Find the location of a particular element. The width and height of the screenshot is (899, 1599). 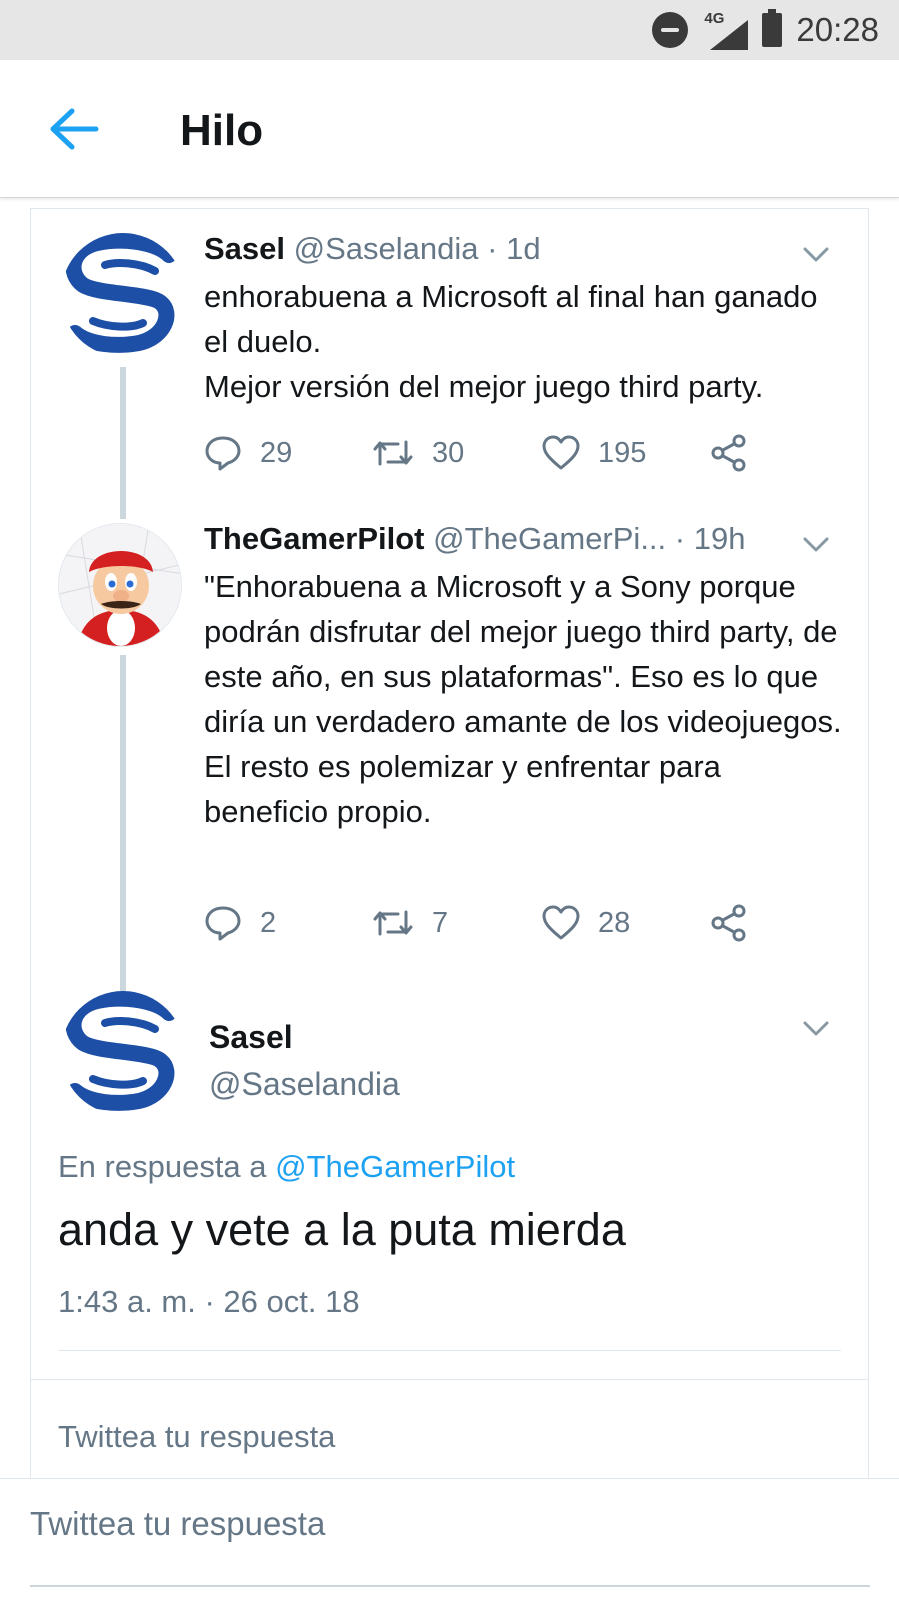

do-not-disturb-icon is located at coordinates (670, 30).